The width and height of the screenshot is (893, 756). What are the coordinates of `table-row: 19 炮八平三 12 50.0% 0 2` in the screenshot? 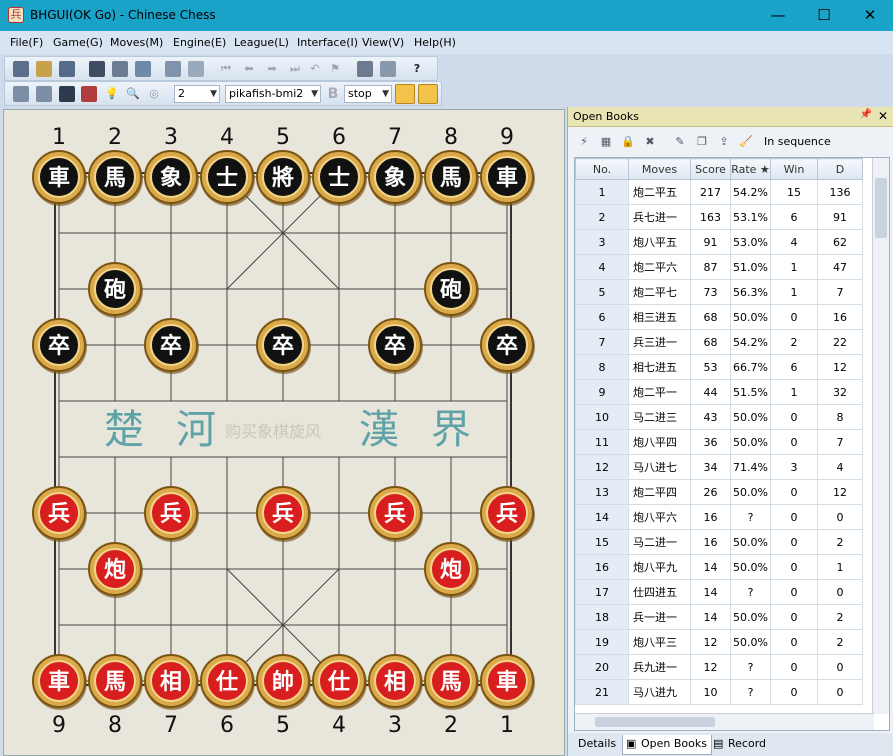 It's located at (719, 642).